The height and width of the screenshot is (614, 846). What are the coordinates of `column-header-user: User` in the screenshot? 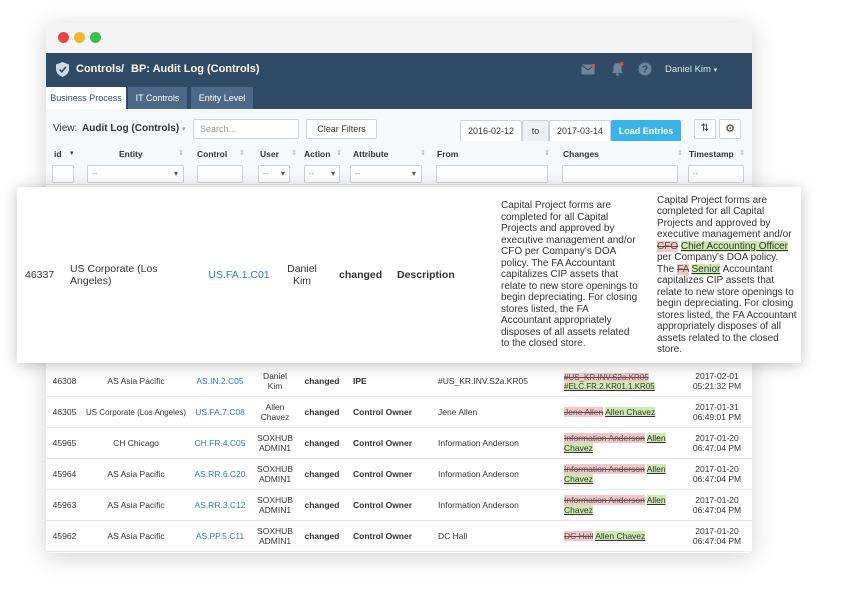 It's located at (269, 154).